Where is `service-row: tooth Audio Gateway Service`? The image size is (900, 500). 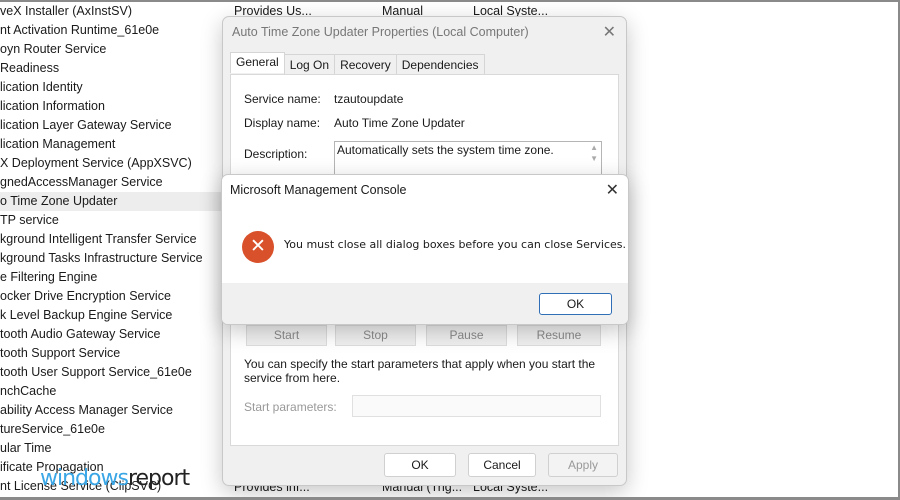 service-row: tooth Audio Gateway Service is located at coordinates (115, 334).